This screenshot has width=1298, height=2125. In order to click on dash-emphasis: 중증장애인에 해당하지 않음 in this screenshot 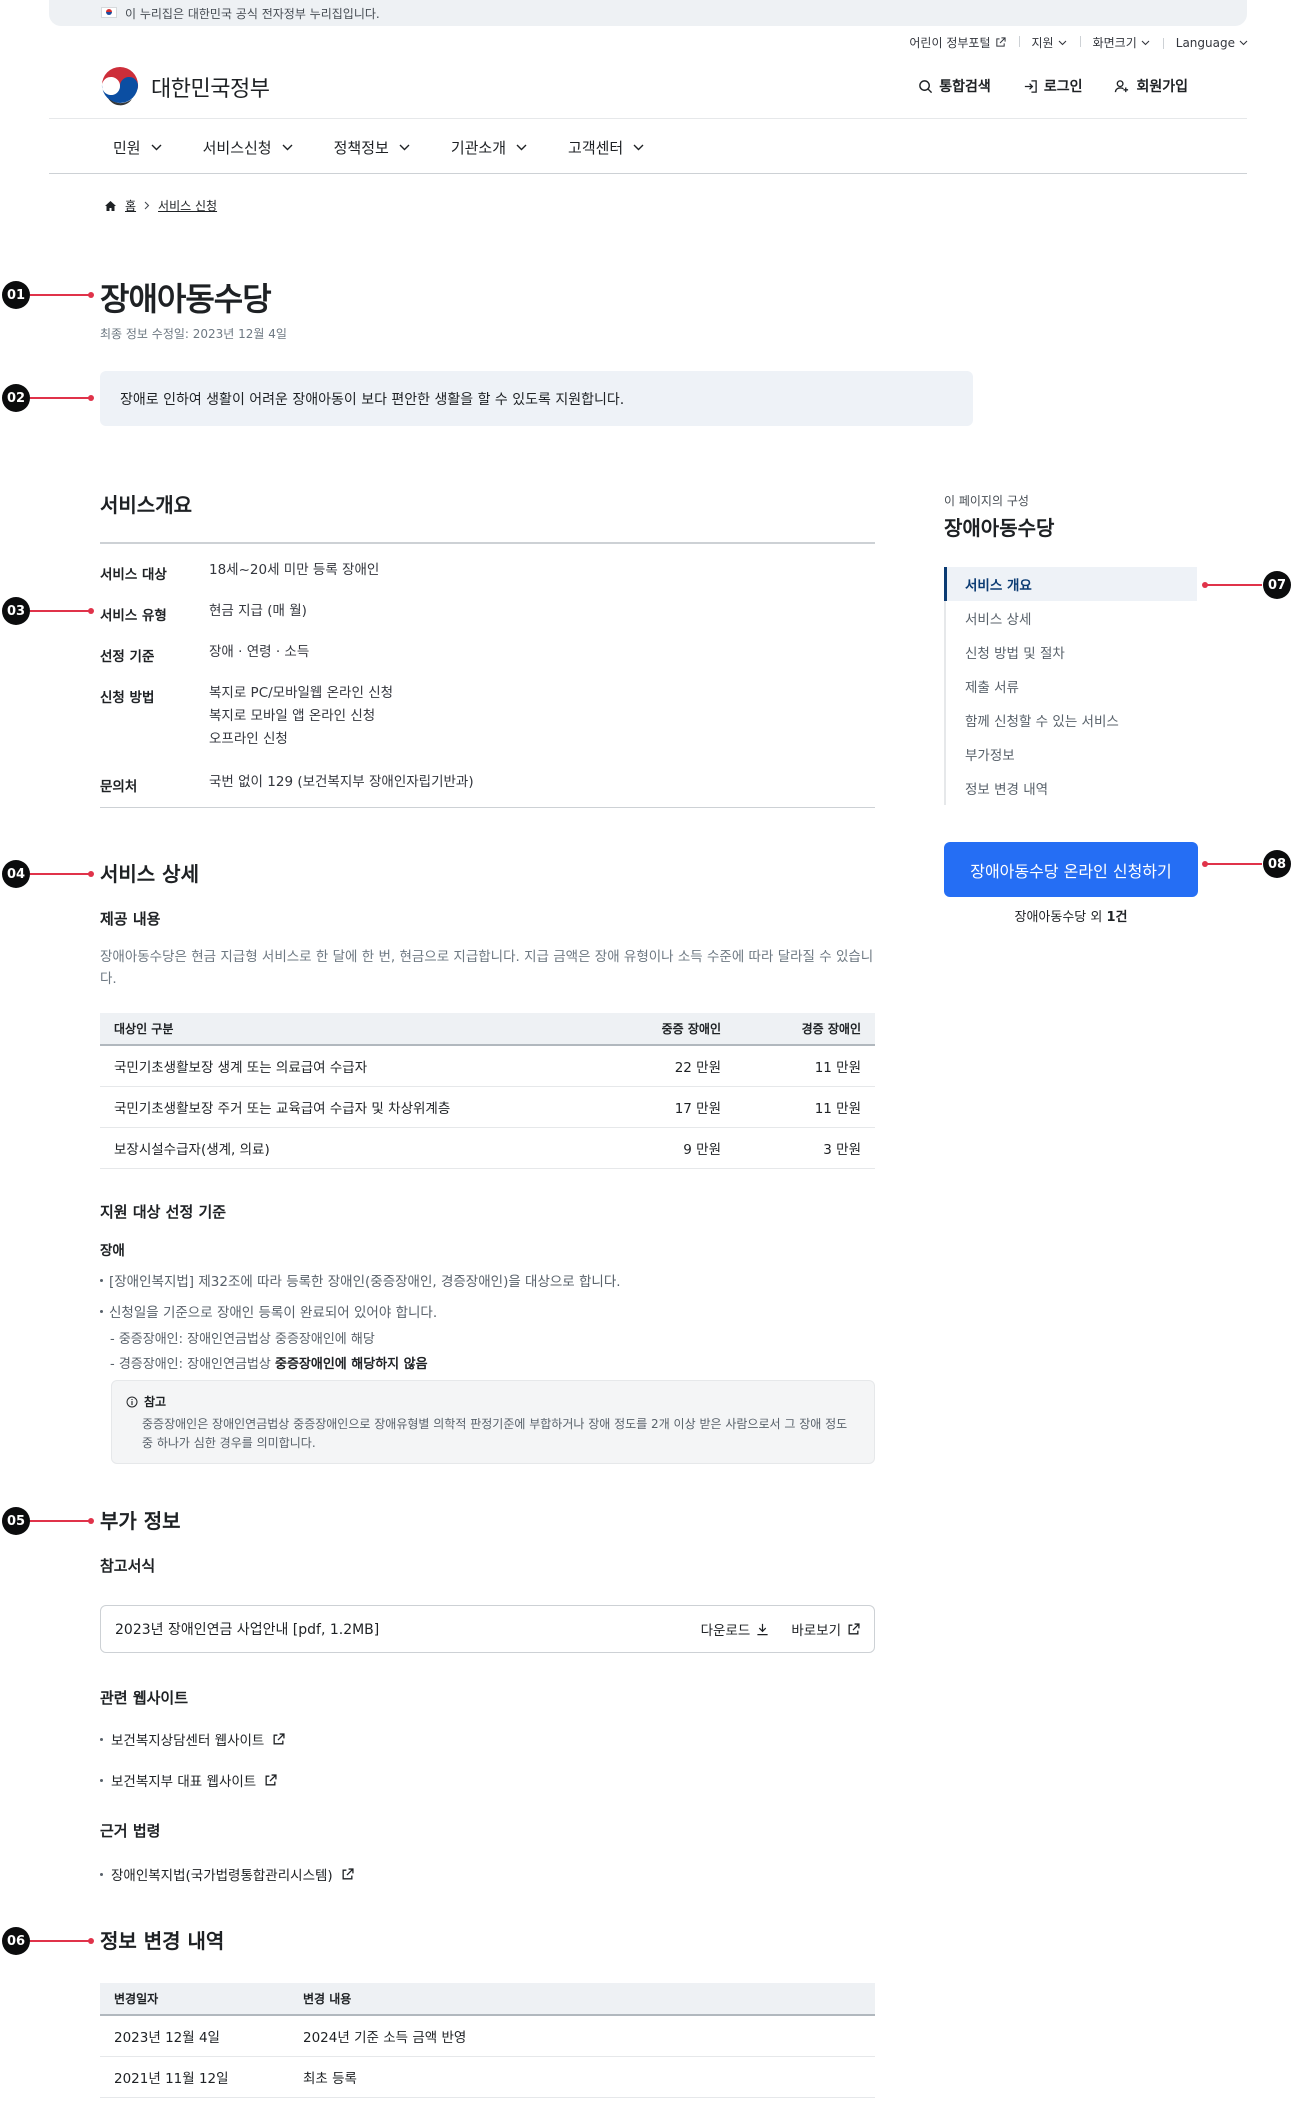, I will do `click(351, 1364)`.